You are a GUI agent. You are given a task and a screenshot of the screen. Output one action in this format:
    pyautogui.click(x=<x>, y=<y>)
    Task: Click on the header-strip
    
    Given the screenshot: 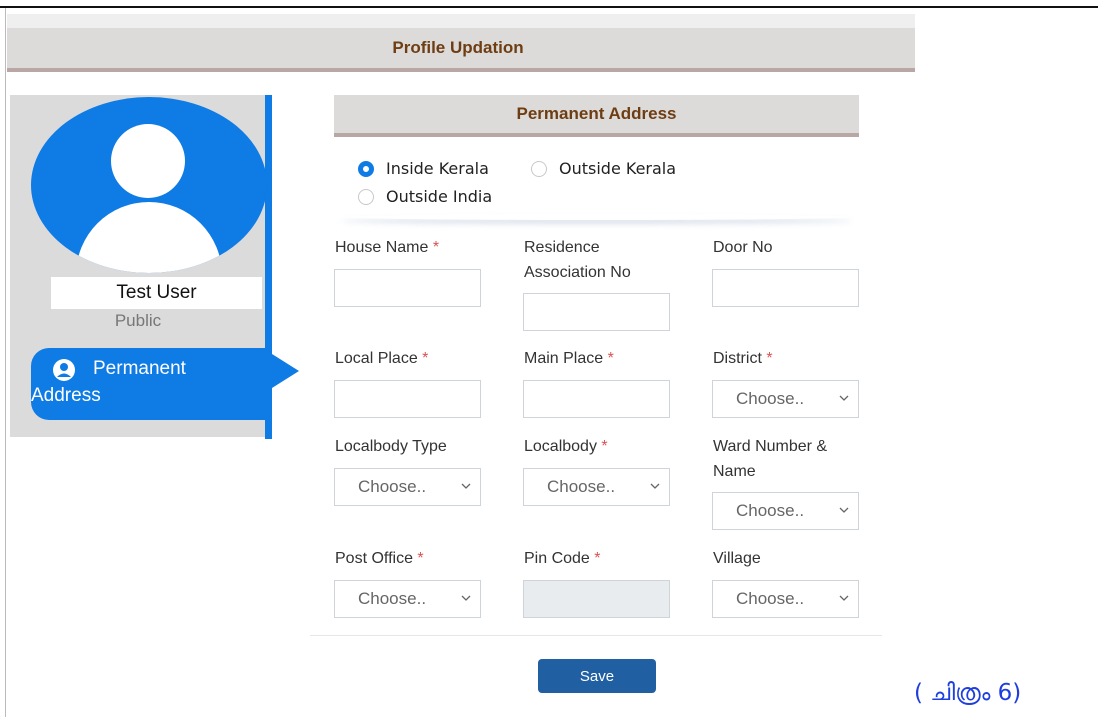 What is the action you would take?
    pyautogui.click(x=461, y=21)
    